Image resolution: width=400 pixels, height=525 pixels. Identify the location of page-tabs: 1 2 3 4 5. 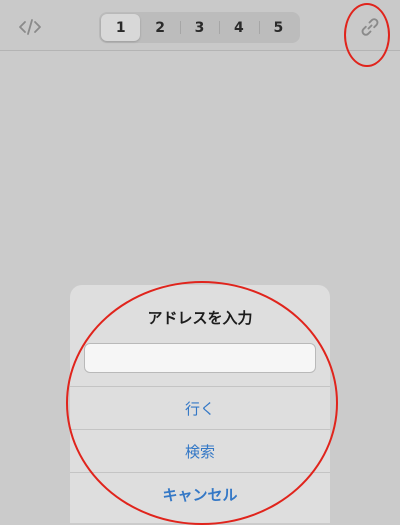
(199, 27).